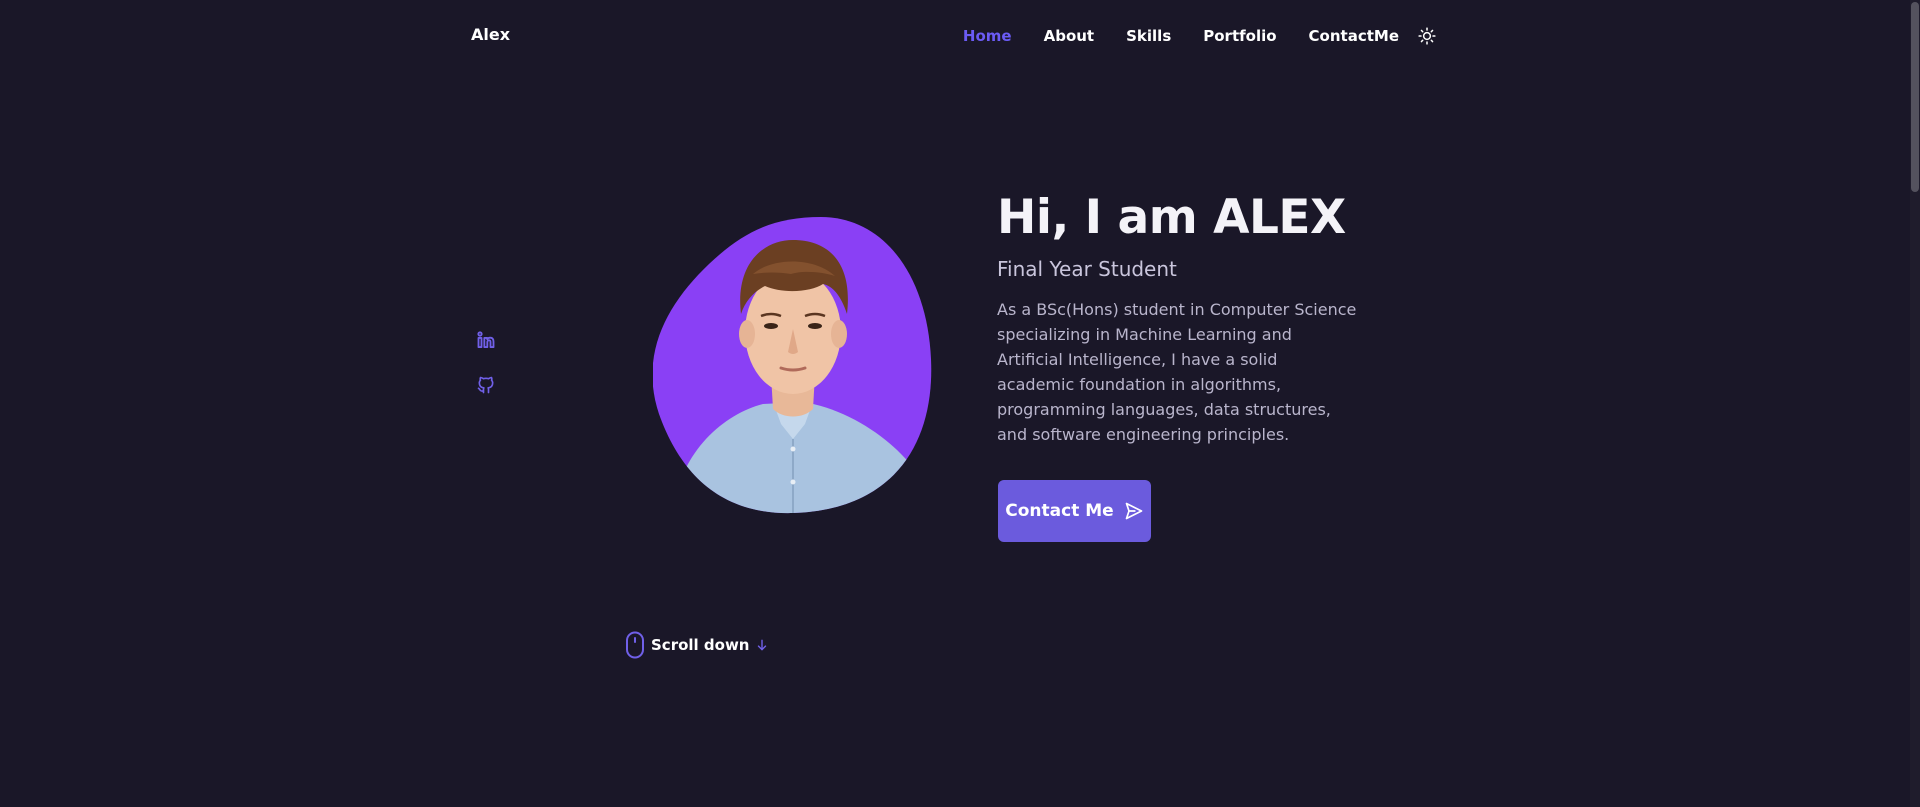 The width and height of the screenshot is (1920, 807). I want to click on send-icon, so click(1134, 511).